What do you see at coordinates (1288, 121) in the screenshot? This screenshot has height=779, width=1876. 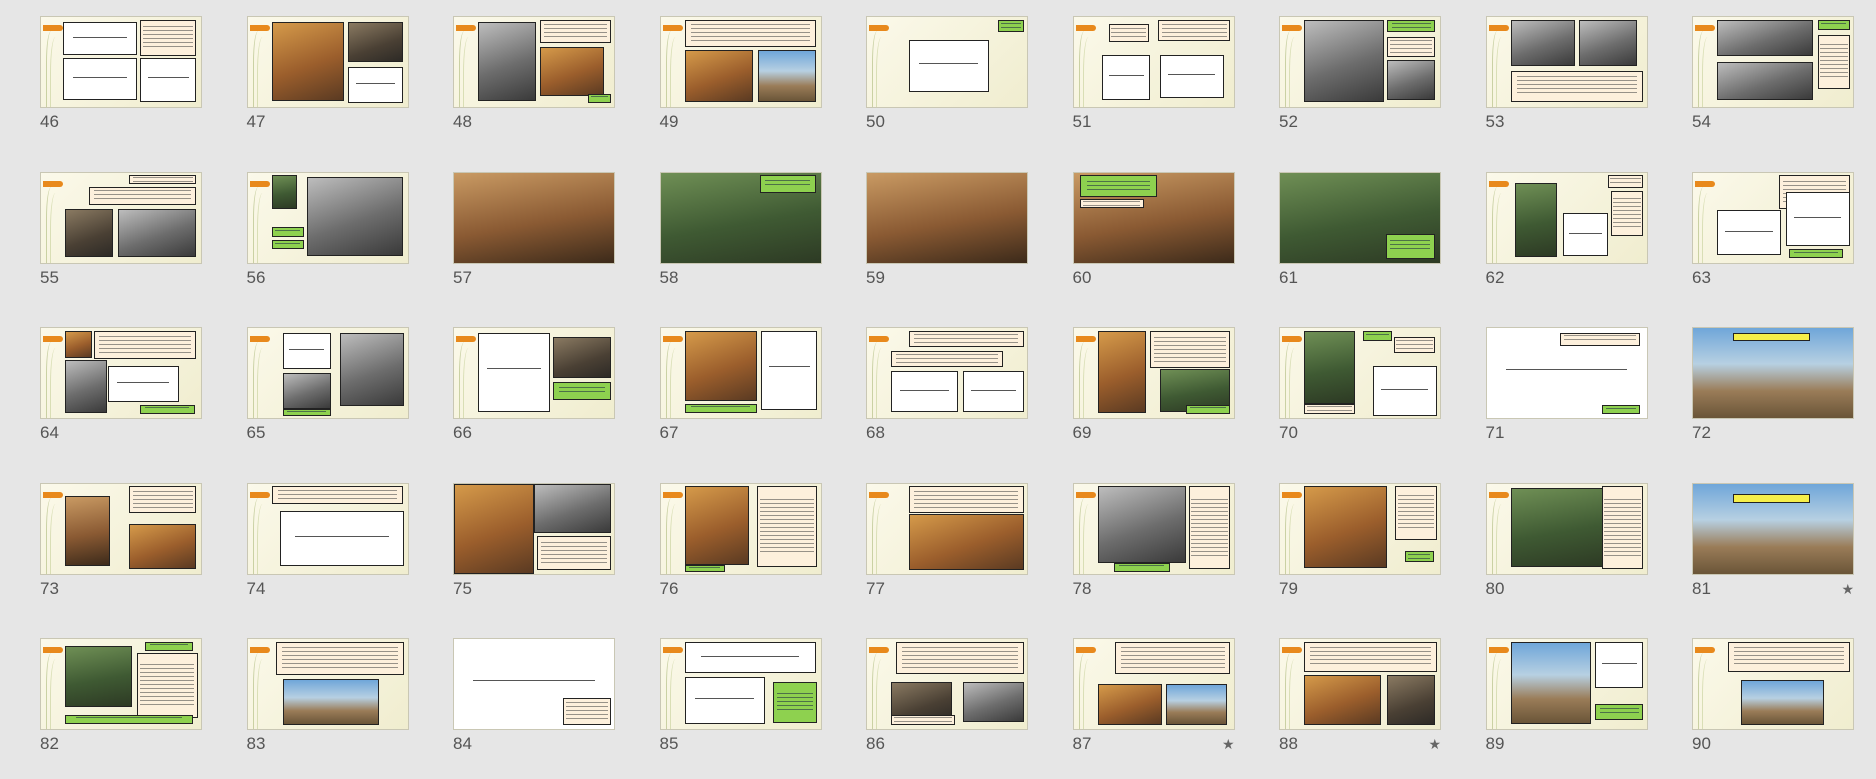 I see `slide-number: 52` at bounding box center [1288, 121].